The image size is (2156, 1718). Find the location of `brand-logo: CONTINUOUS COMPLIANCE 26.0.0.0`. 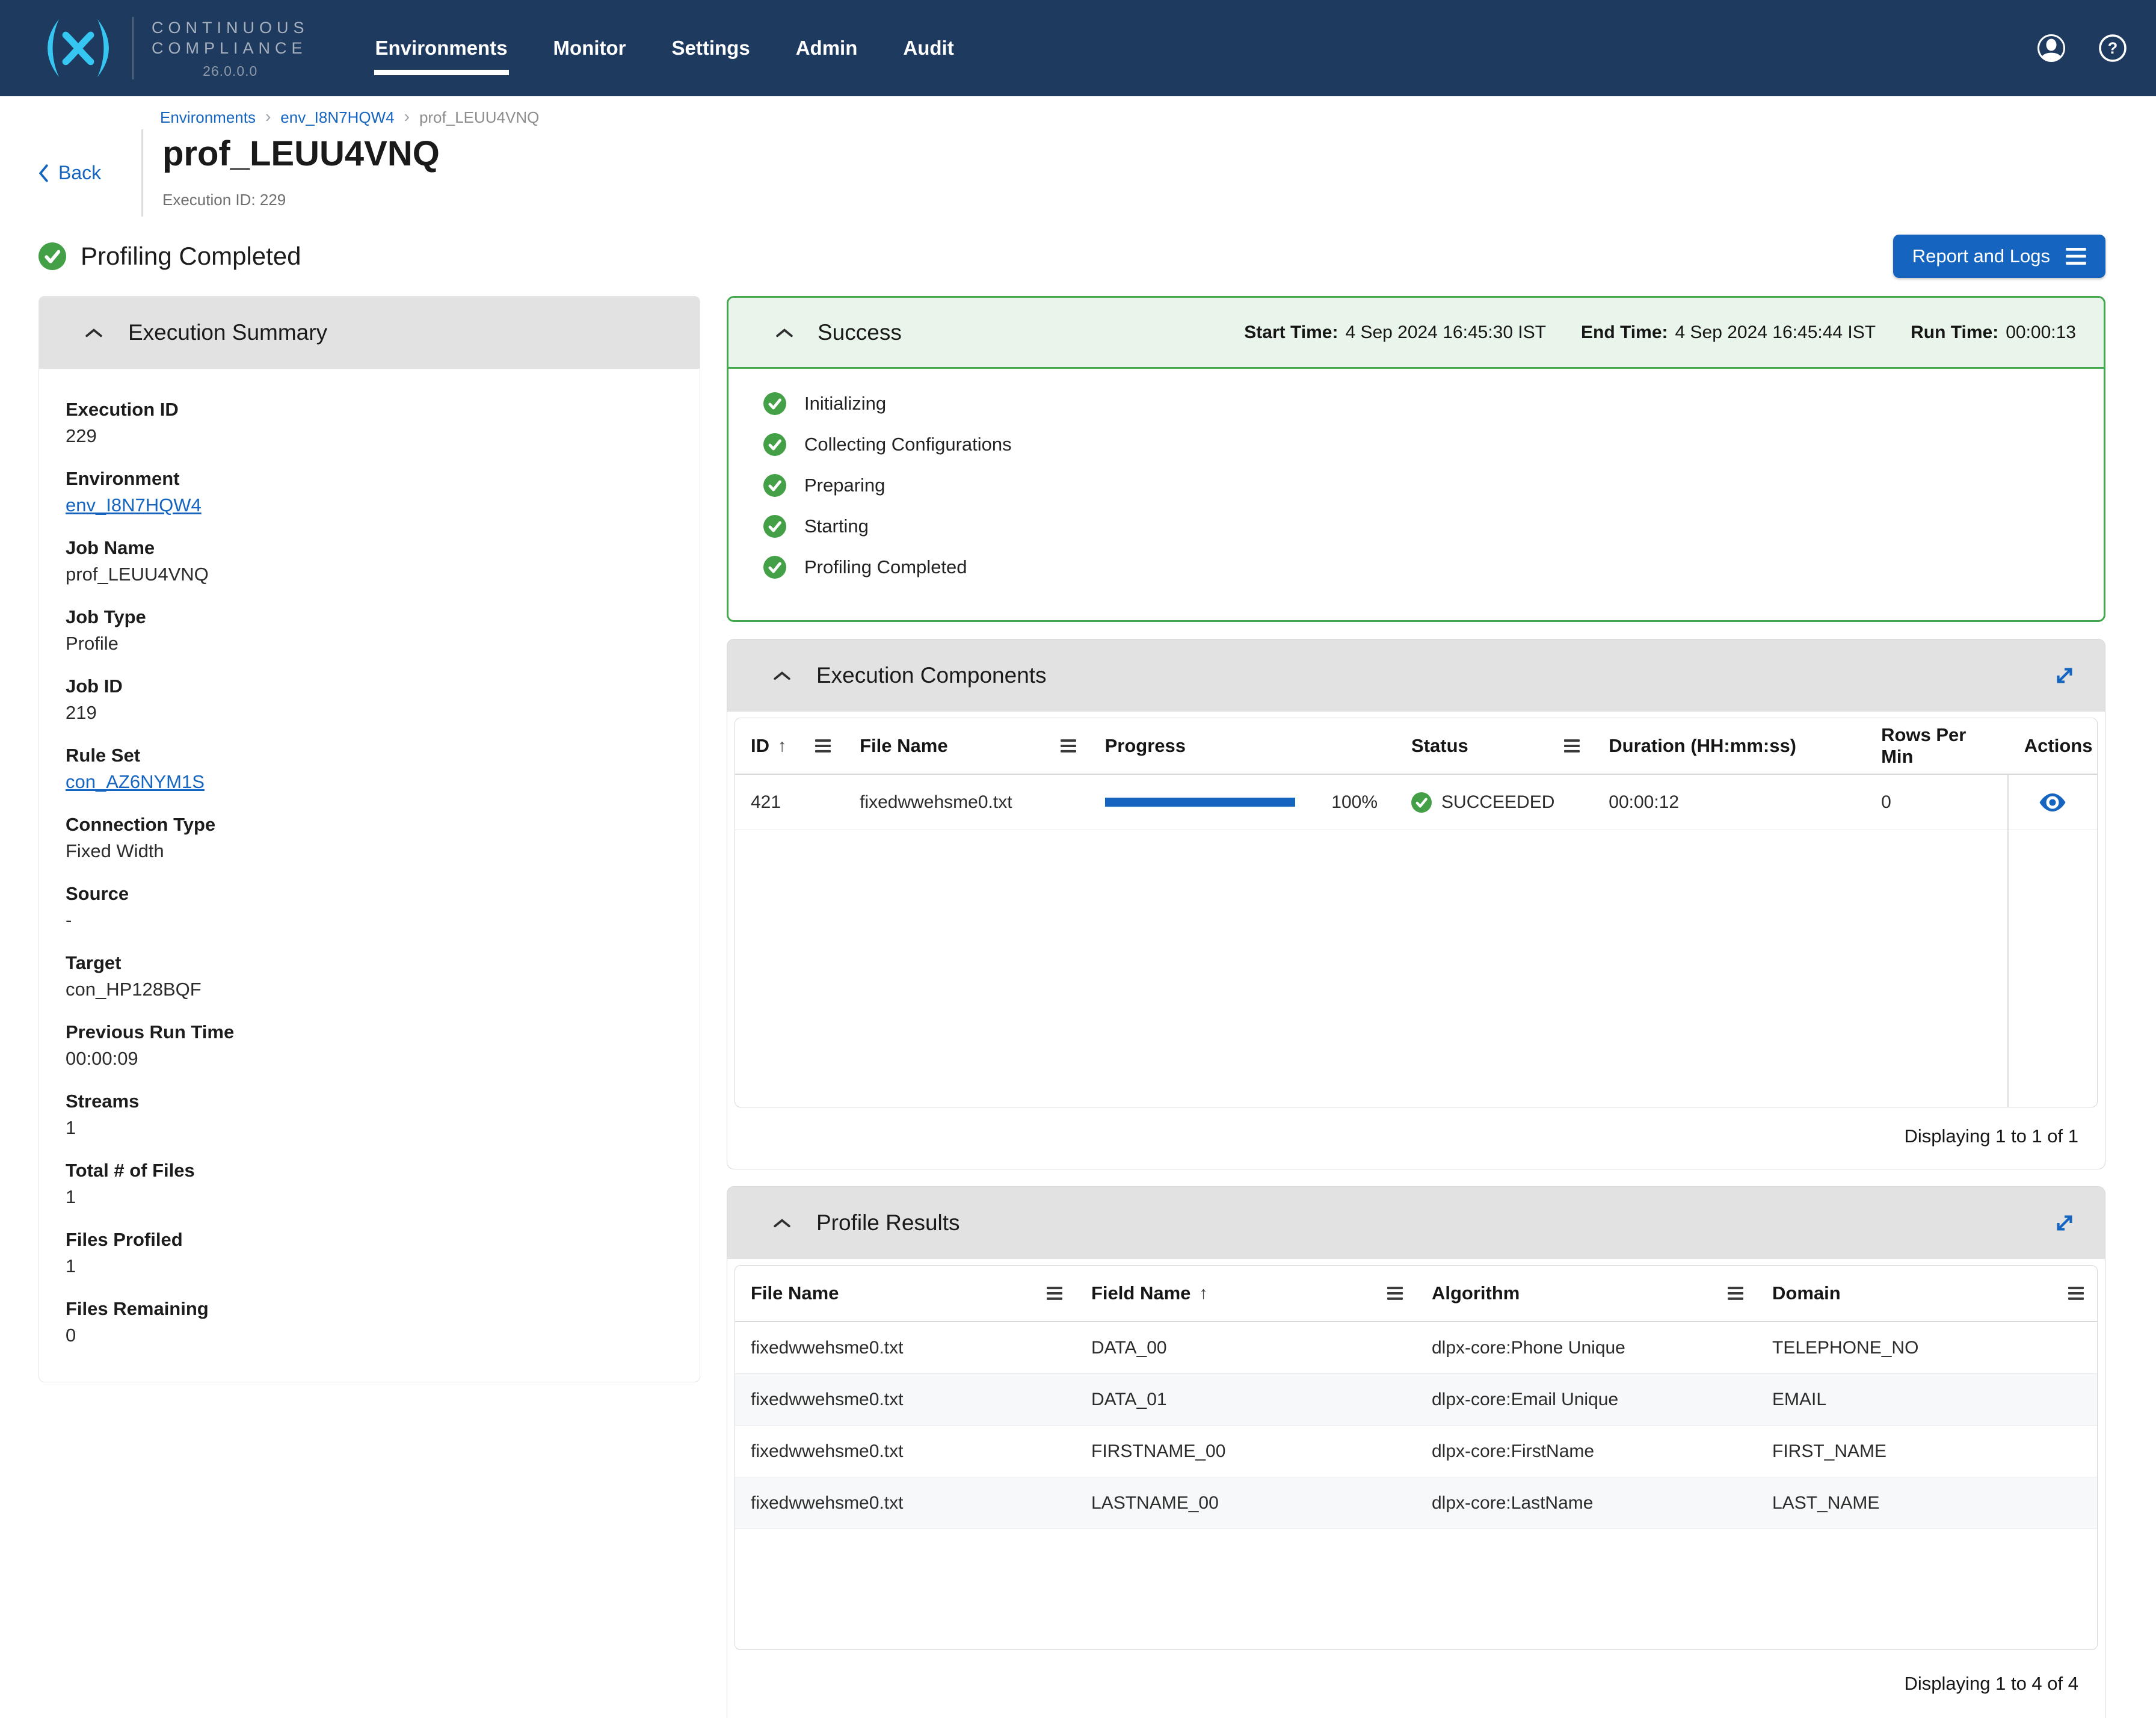

brand-logo: CONTINUOUS COMPLIANCE 26.0.0.0 is located at coordinates (173, 48).